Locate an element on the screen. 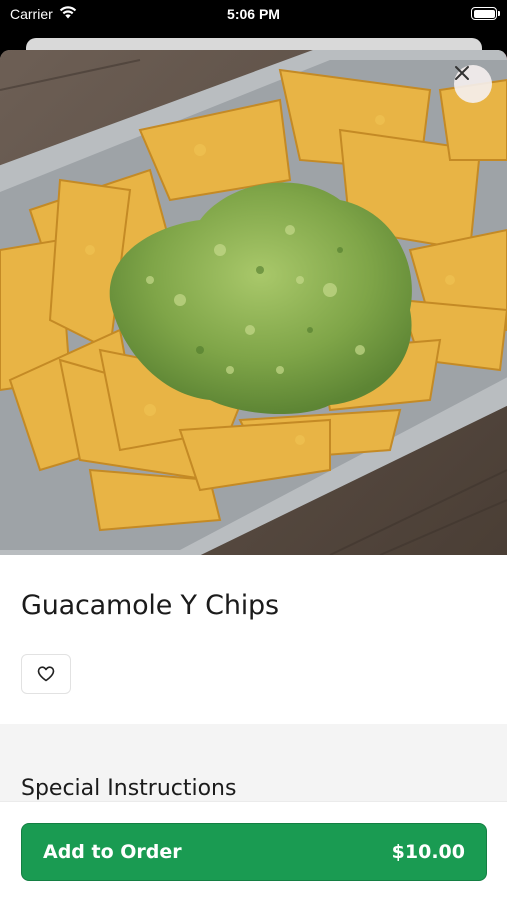 Image resolution: width=507 pixels, height=900 pixels. add-to-order-button: Add to Order $10.00 is located at coordinates (254, 852).